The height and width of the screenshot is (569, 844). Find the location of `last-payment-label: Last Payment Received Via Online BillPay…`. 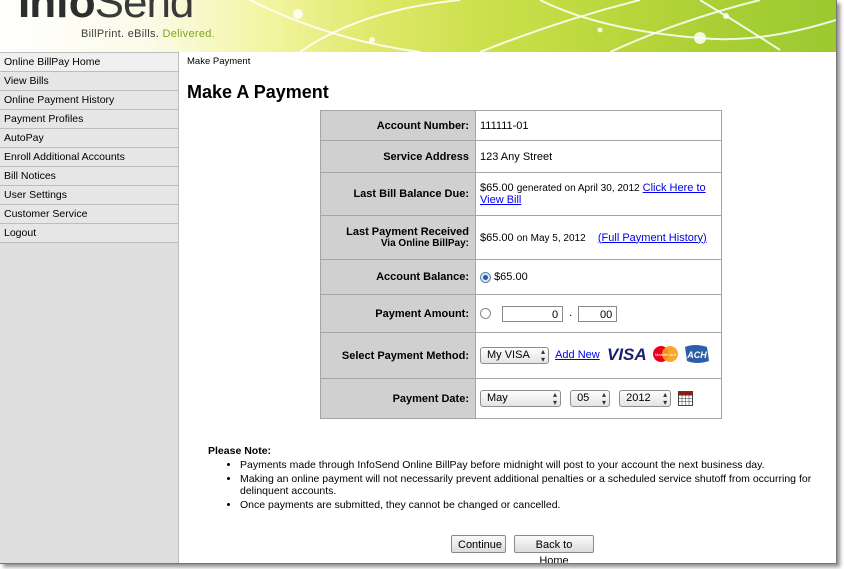

last-payment-label: Last Payment Received Via Online BillPay… is located at coordinates (398, 237).